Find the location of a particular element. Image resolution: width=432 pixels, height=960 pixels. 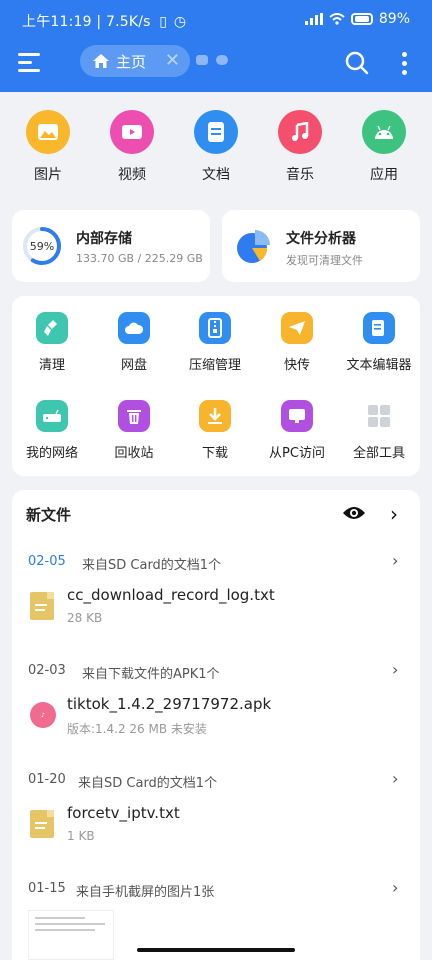

eye-icon is located at coordinates (354, 513).